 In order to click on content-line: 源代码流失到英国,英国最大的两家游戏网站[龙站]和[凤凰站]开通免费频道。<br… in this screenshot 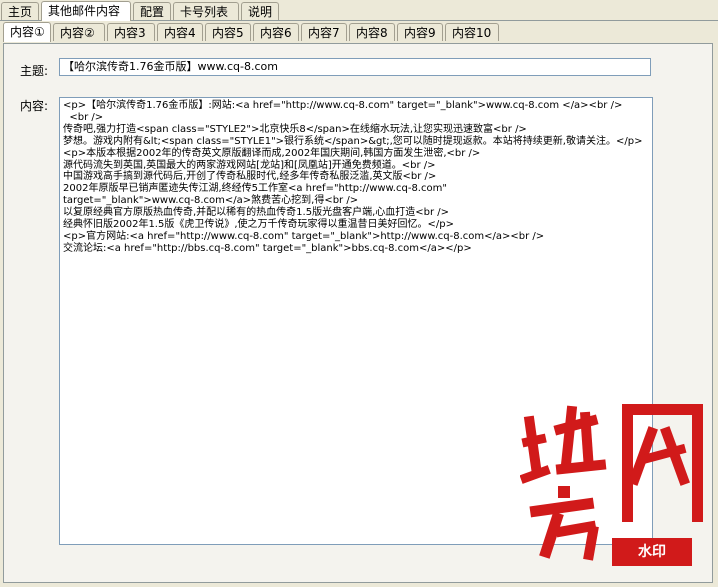, I will do `click(249, 165)`.